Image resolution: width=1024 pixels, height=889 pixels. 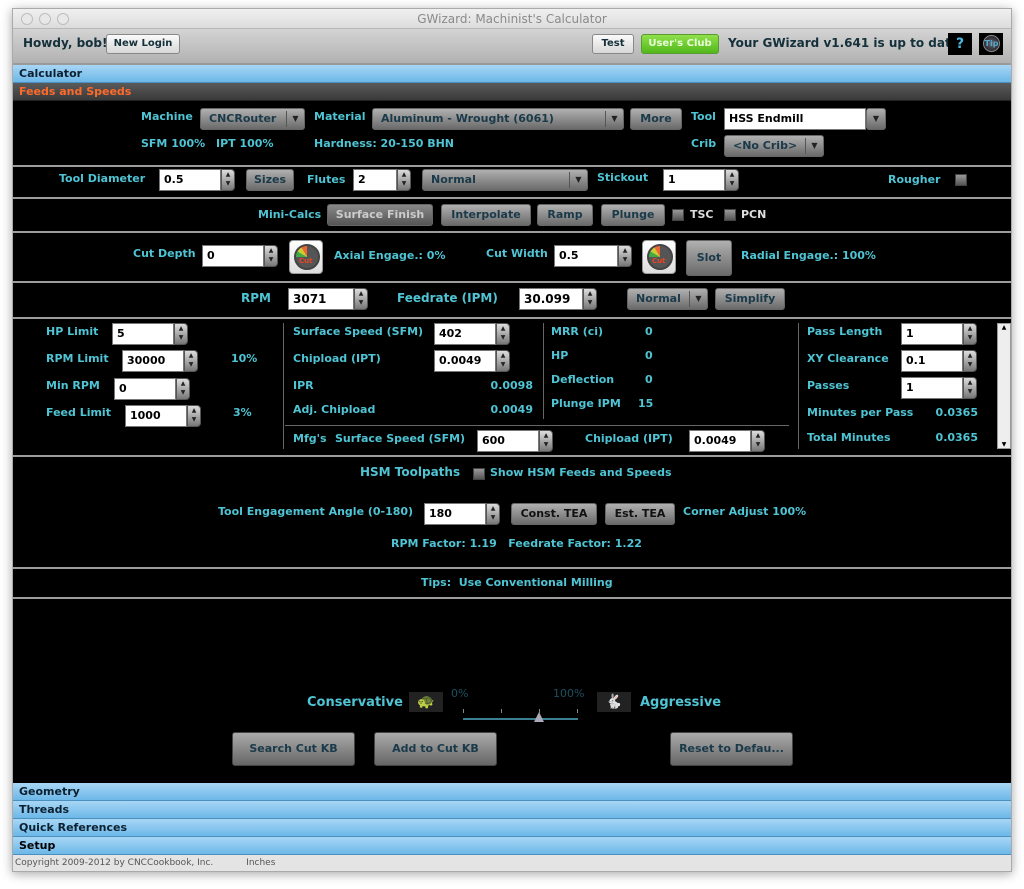 What do you see at coordinates (932, 388) in the screenshot?
I see `passes-input: 1` at bounding box center [932, 388].